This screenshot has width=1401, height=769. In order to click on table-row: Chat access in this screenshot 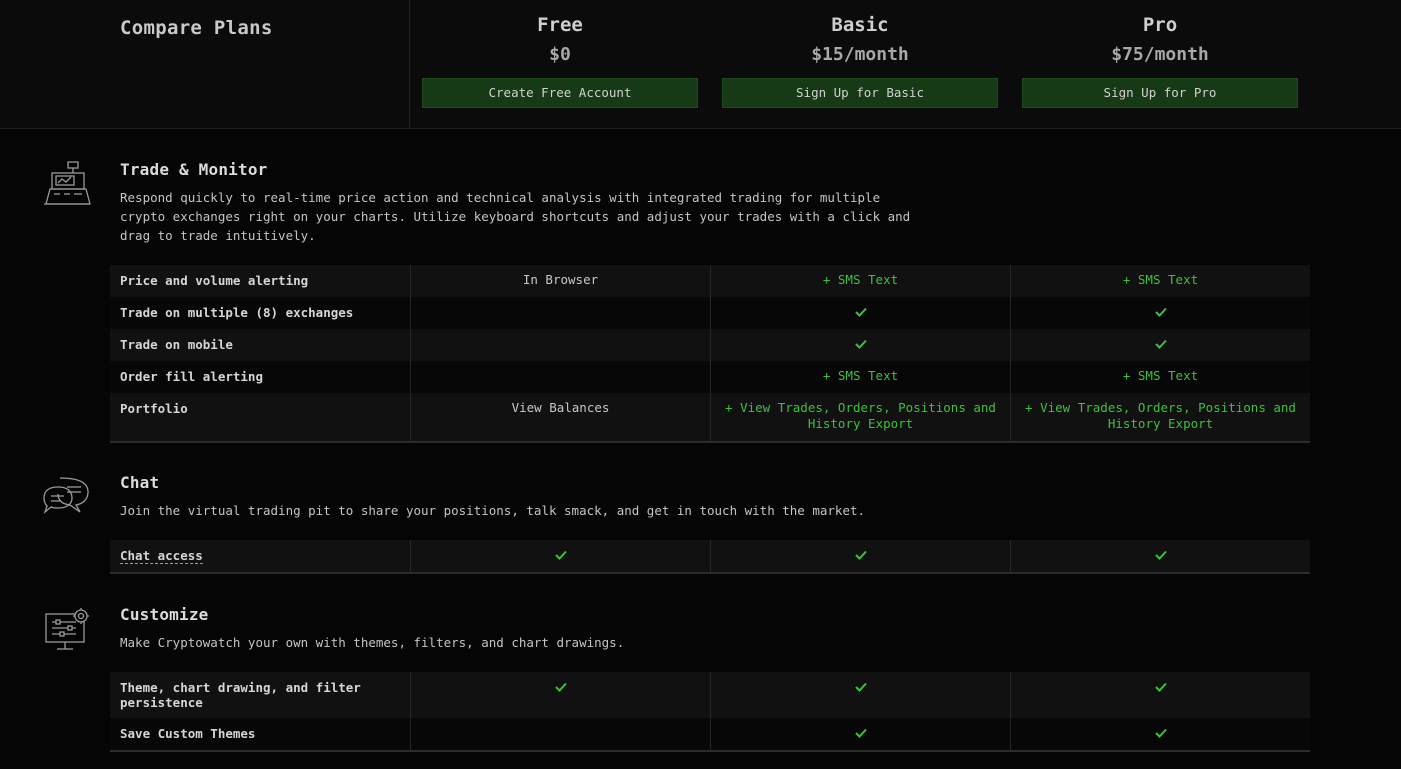, I will do `click(710, 556)`.